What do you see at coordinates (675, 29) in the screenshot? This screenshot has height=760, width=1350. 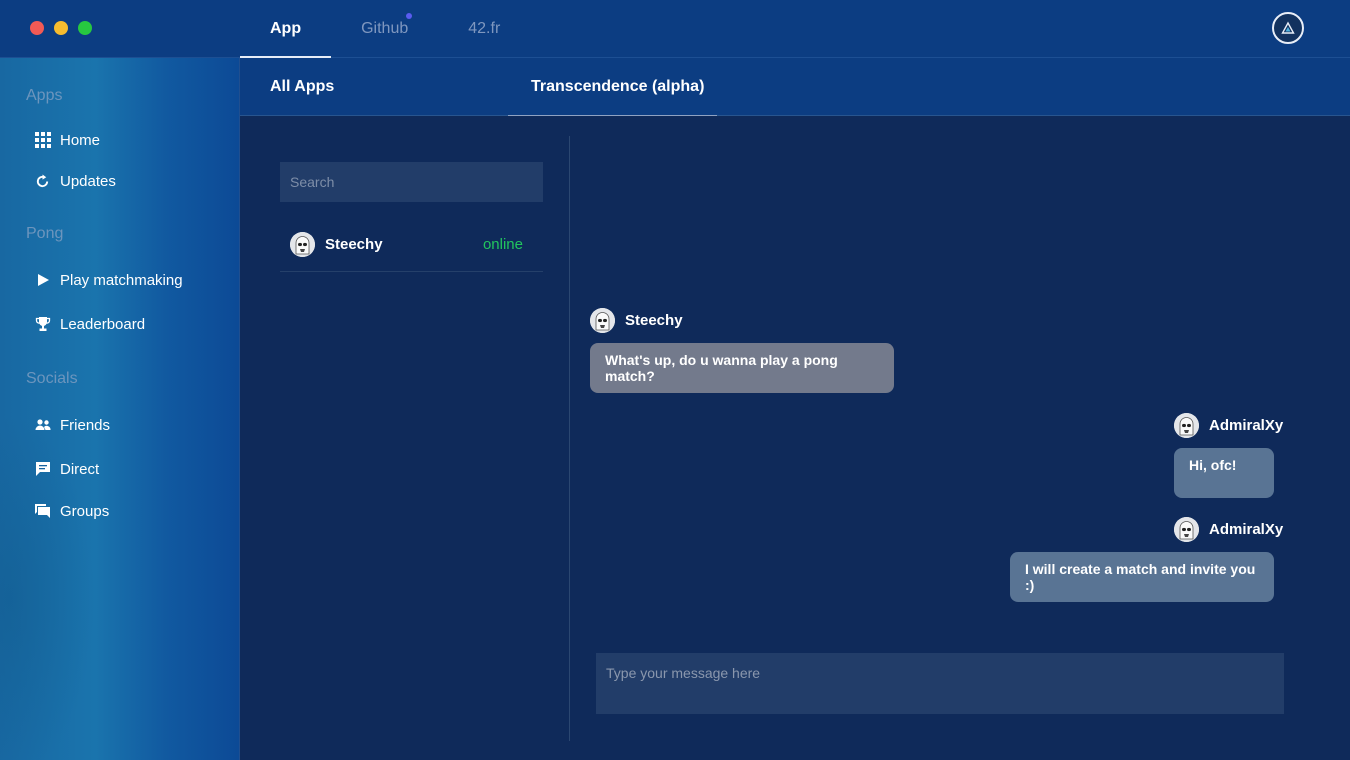 I see `title-bar: App Github 42.fr` at bounding box center [675, 29].